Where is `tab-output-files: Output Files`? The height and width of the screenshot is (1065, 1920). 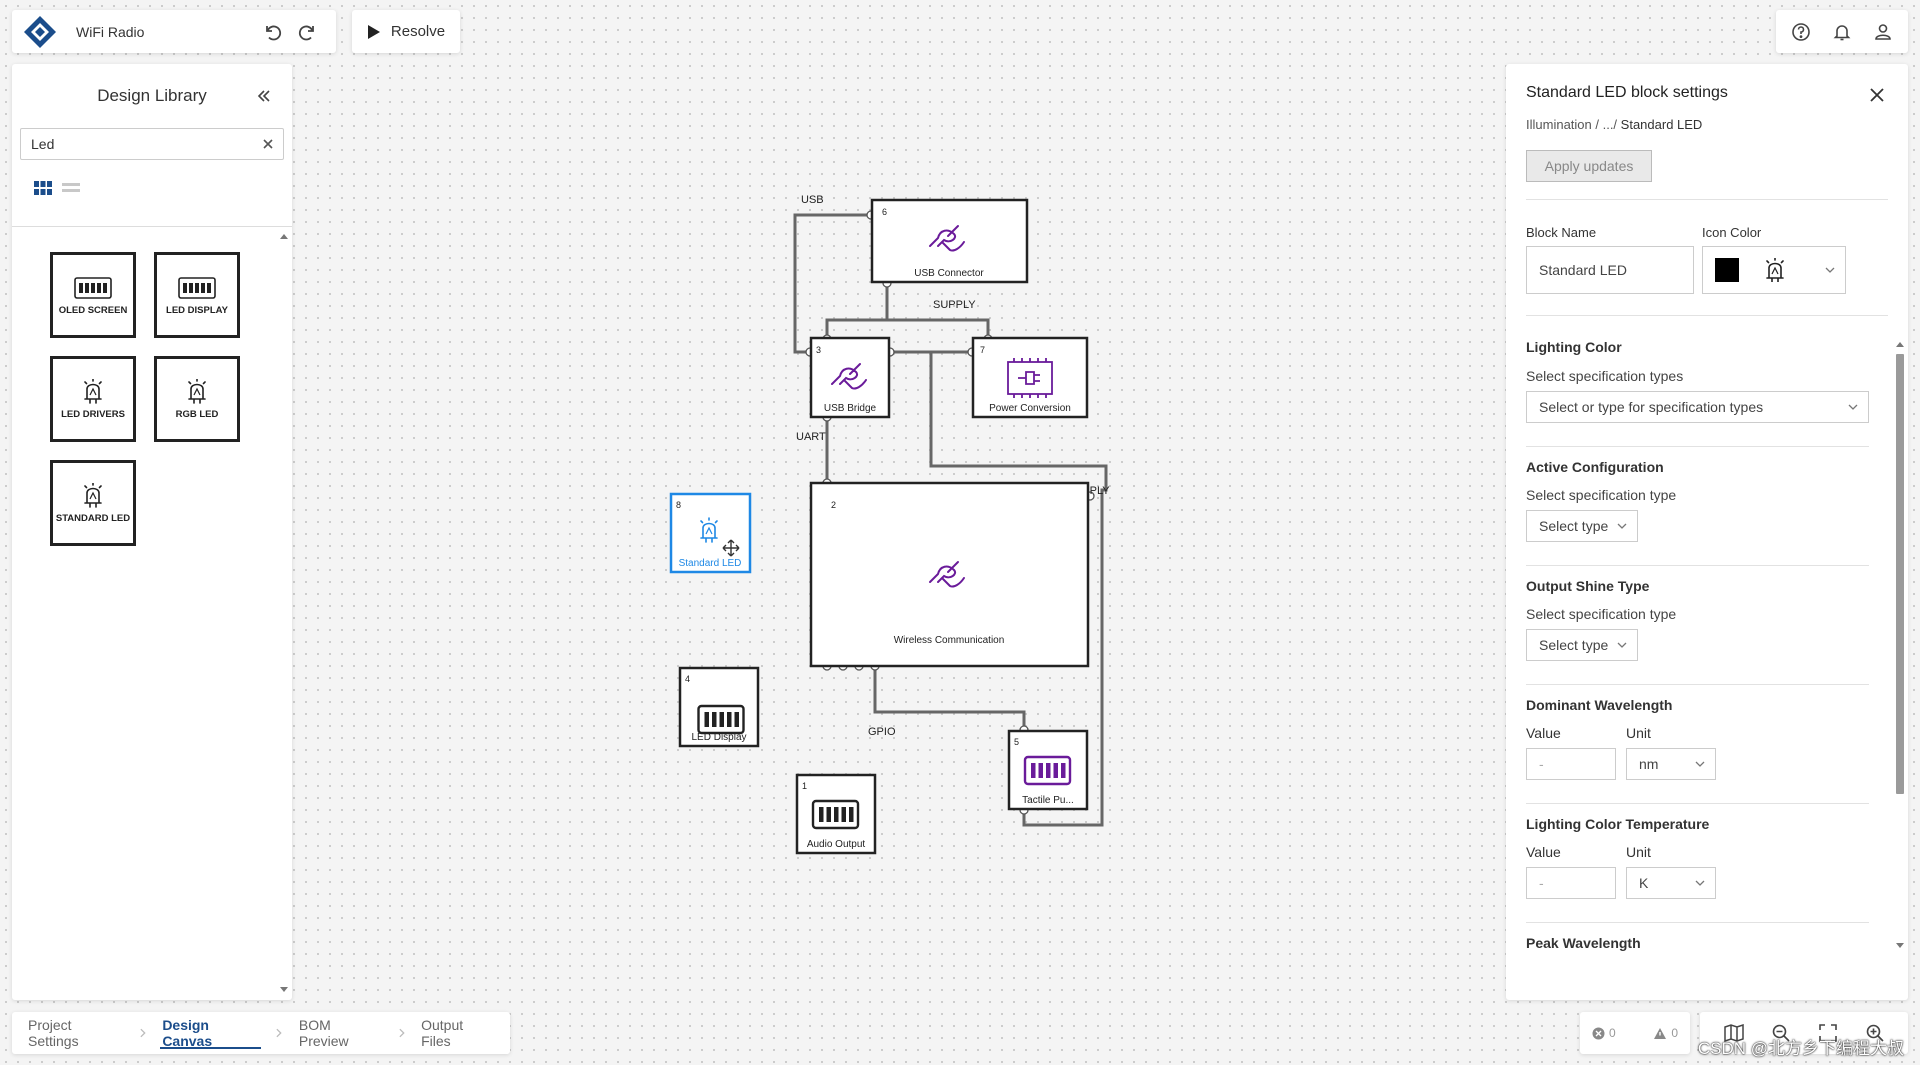
tab-output-files: Output Files is located at coordinates (457, 1033).